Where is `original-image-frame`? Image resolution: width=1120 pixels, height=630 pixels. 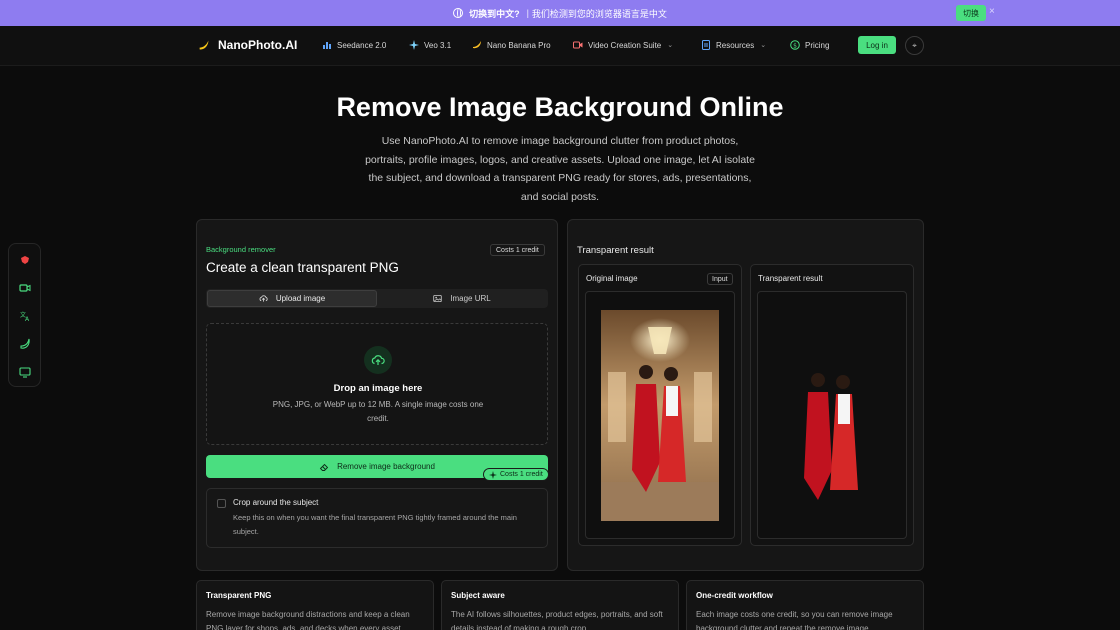
original-image-frame is located at coordinates (660, 415).